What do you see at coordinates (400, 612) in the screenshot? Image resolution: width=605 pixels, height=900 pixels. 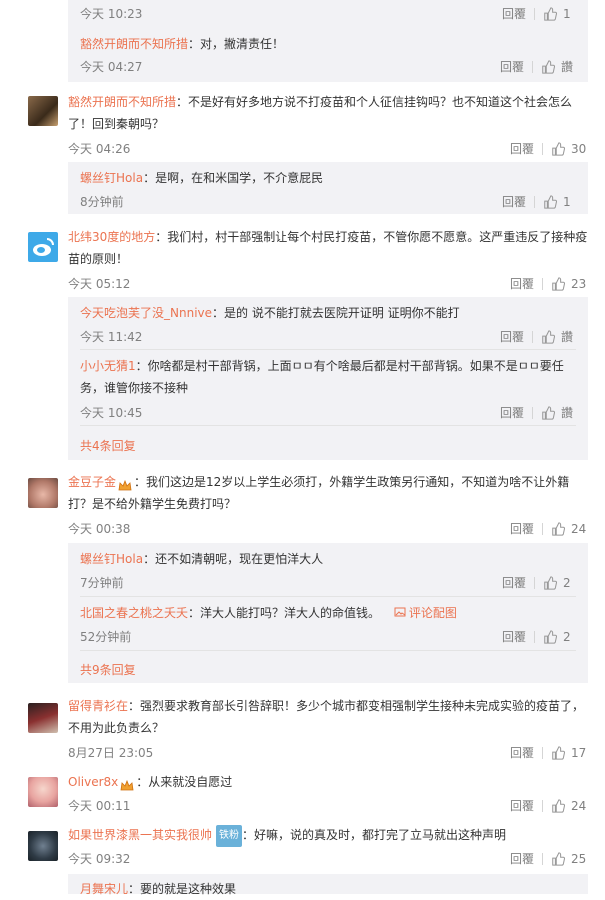 I see `image-icon` at bounding box center [400, 612].